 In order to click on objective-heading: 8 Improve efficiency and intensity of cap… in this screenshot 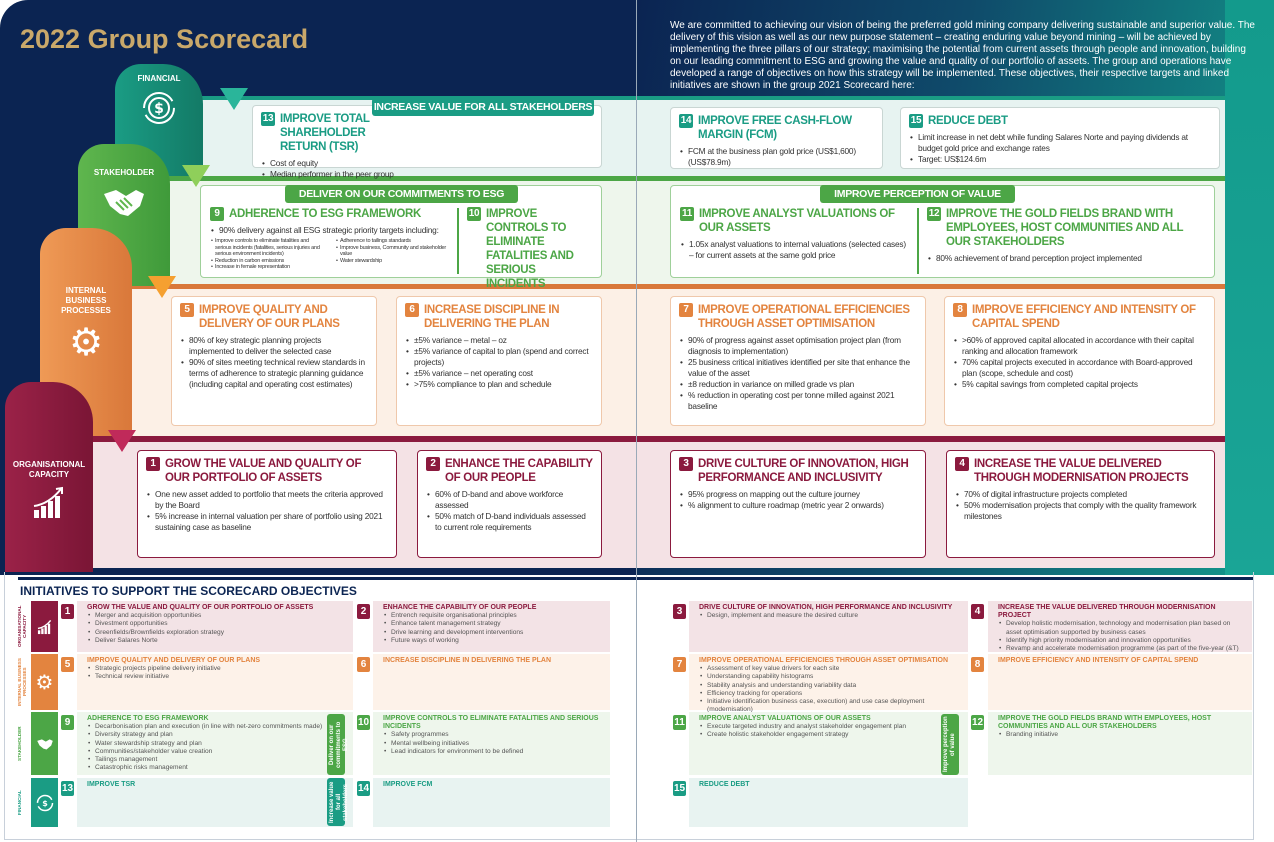, I will do `click(1079, 317)`.